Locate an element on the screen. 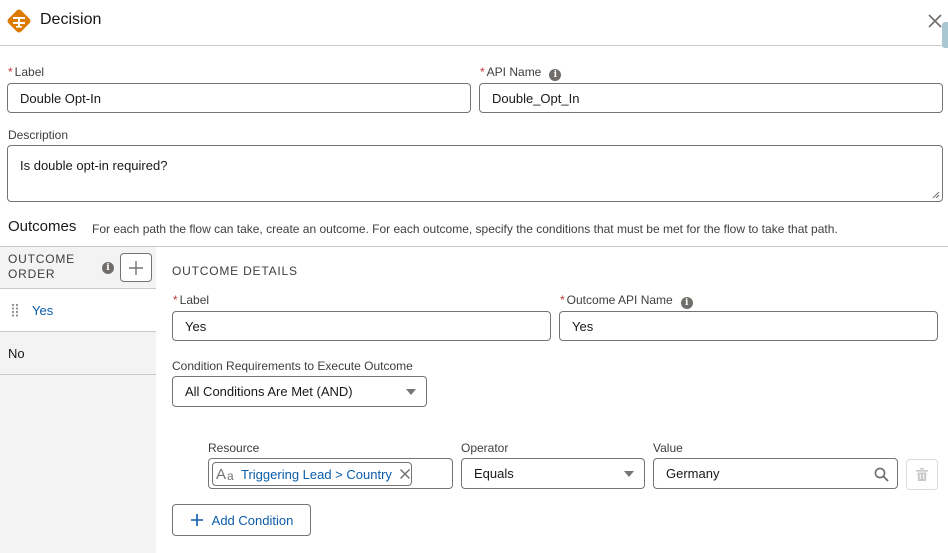  api-name-input-value: Double_Opt_In is located at coordinates (536, 98).